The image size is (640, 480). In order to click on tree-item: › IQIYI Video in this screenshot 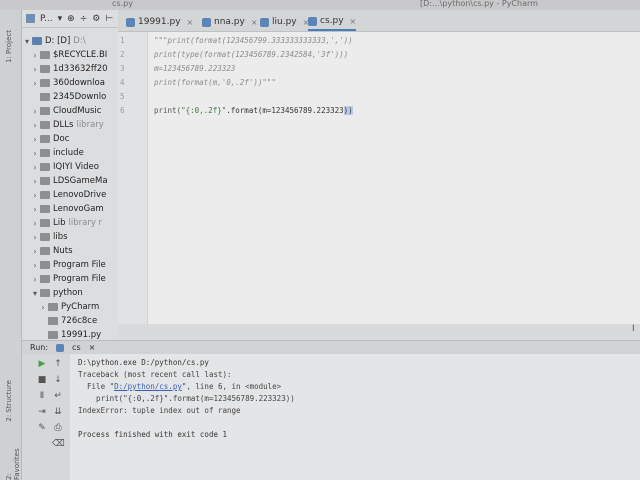, I will do `click(70, 167)`.